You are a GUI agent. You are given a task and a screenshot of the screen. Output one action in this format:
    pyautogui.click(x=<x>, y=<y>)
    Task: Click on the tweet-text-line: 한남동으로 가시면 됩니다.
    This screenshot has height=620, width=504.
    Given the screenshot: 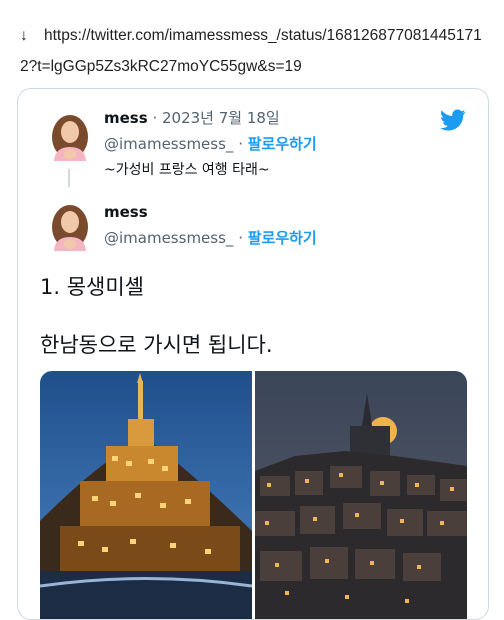 What is the action you would take?
    pyautogui.click(x=156, y=345)
    